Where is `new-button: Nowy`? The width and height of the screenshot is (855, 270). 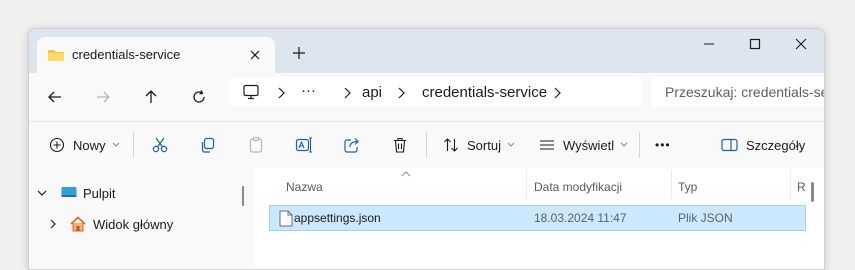
new-button: Nowy is located at coordinates (84, 145).